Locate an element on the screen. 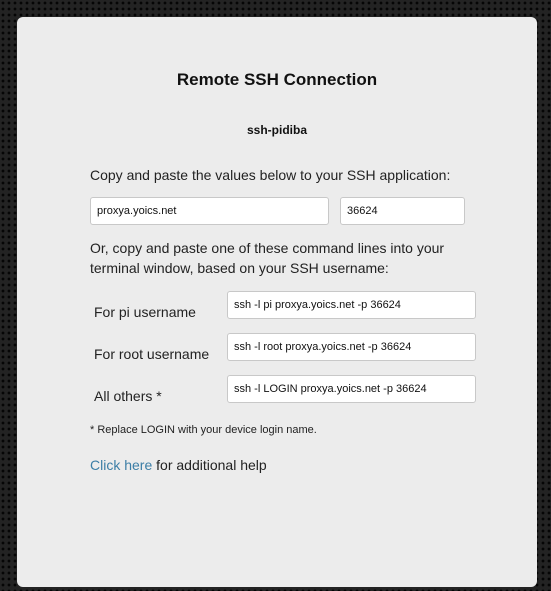  pi-username-label: For pi username is located at coordinates (145, 312).